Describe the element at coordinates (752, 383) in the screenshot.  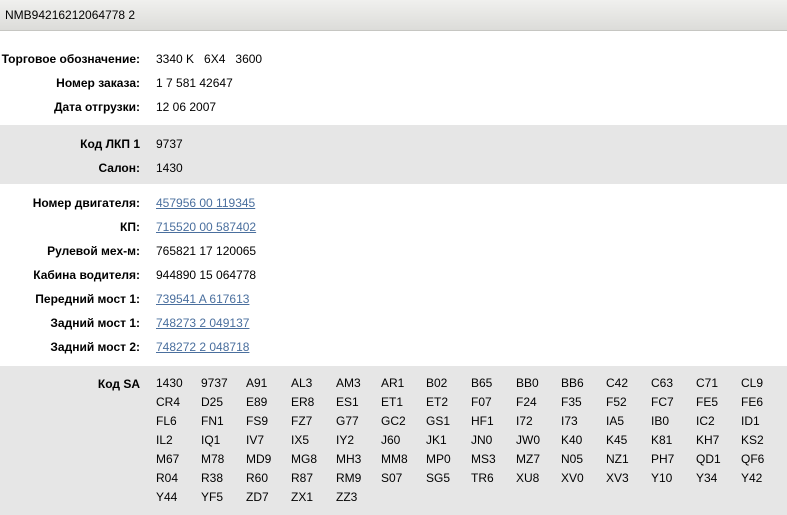
I see `sa-code: CL9` at that location.